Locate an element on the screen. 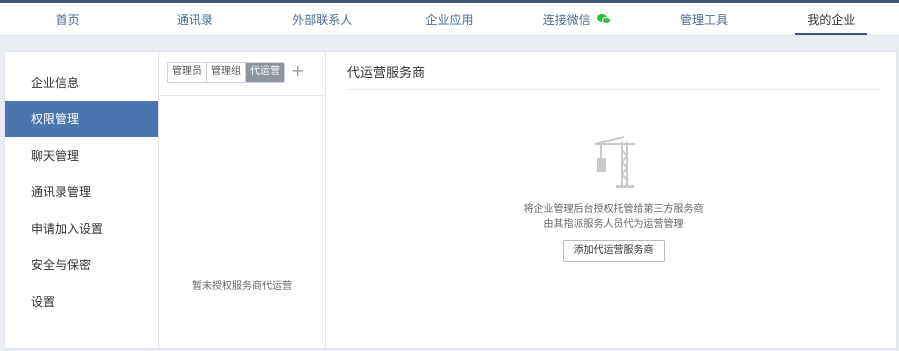 The width and height of the screenshot is (899, 351). nav-item-label: 我的企业 is located at coordinates (831, 19).